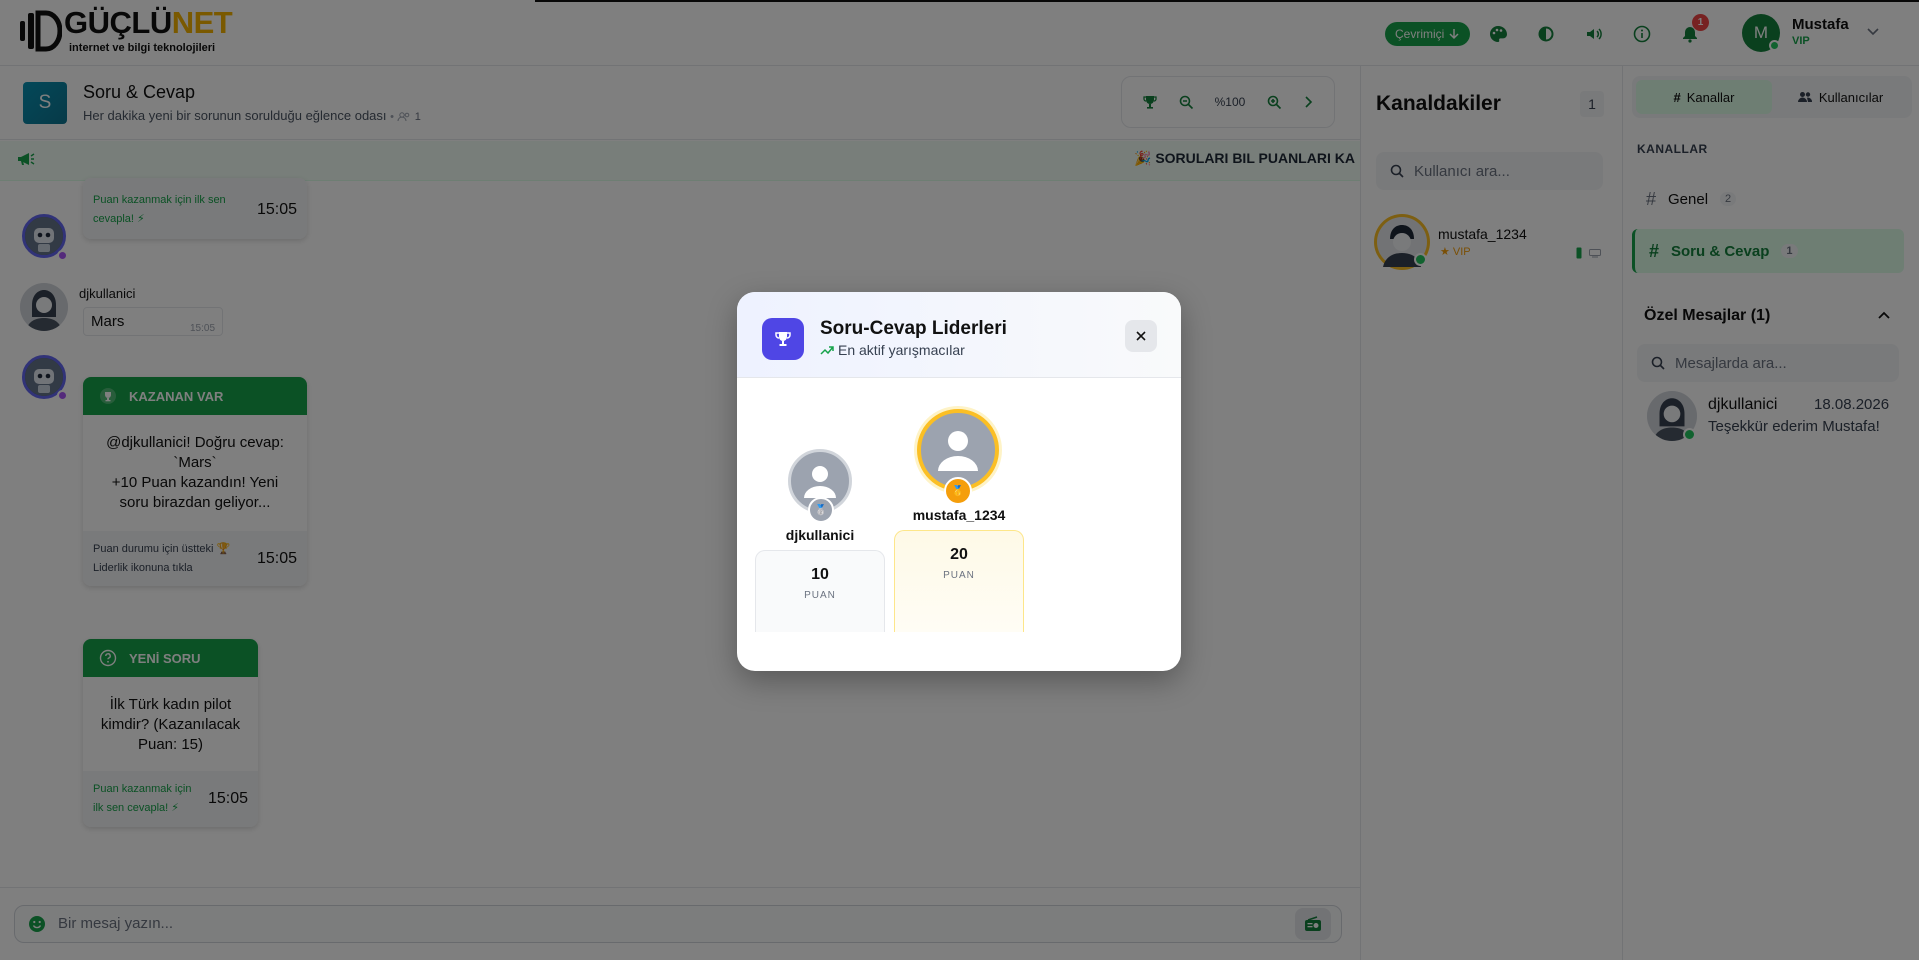  I want to click on modal-subtitle: En aktif yarışmacılar, so click(892, 350).